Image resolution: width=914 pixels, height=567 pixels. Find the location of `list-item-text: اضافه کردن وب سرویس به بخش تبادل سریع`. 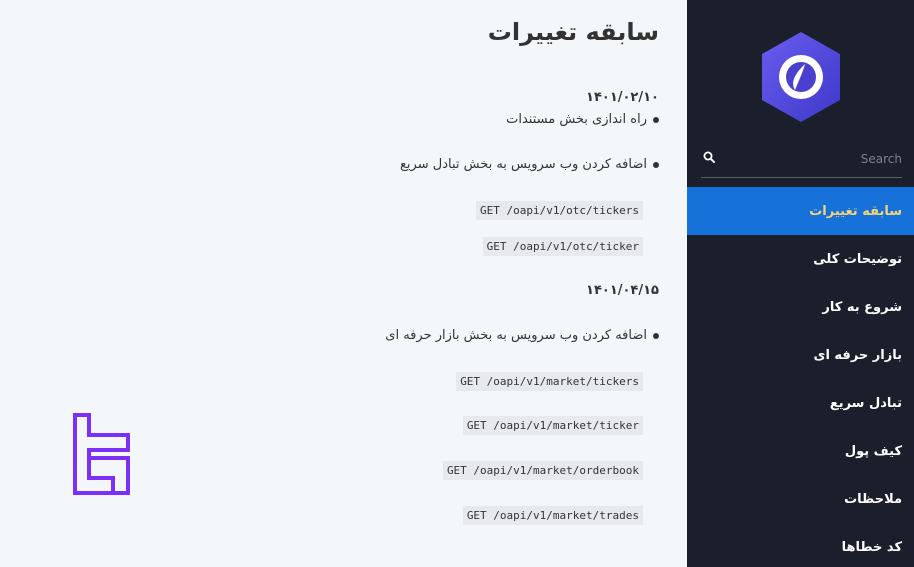

list-item-text: اضافه کردن وب سرویس به بخش تبادل سریع is located at coordinates (523, 164).